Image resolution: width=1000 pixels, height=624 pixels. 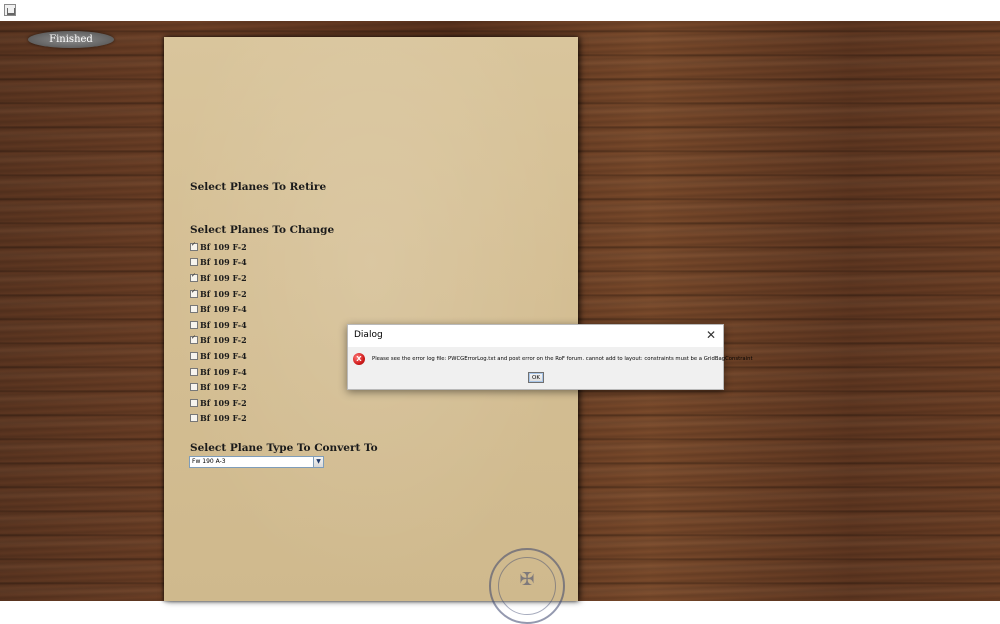 I want to click on window-titlebar, so click(x=500, y=10).